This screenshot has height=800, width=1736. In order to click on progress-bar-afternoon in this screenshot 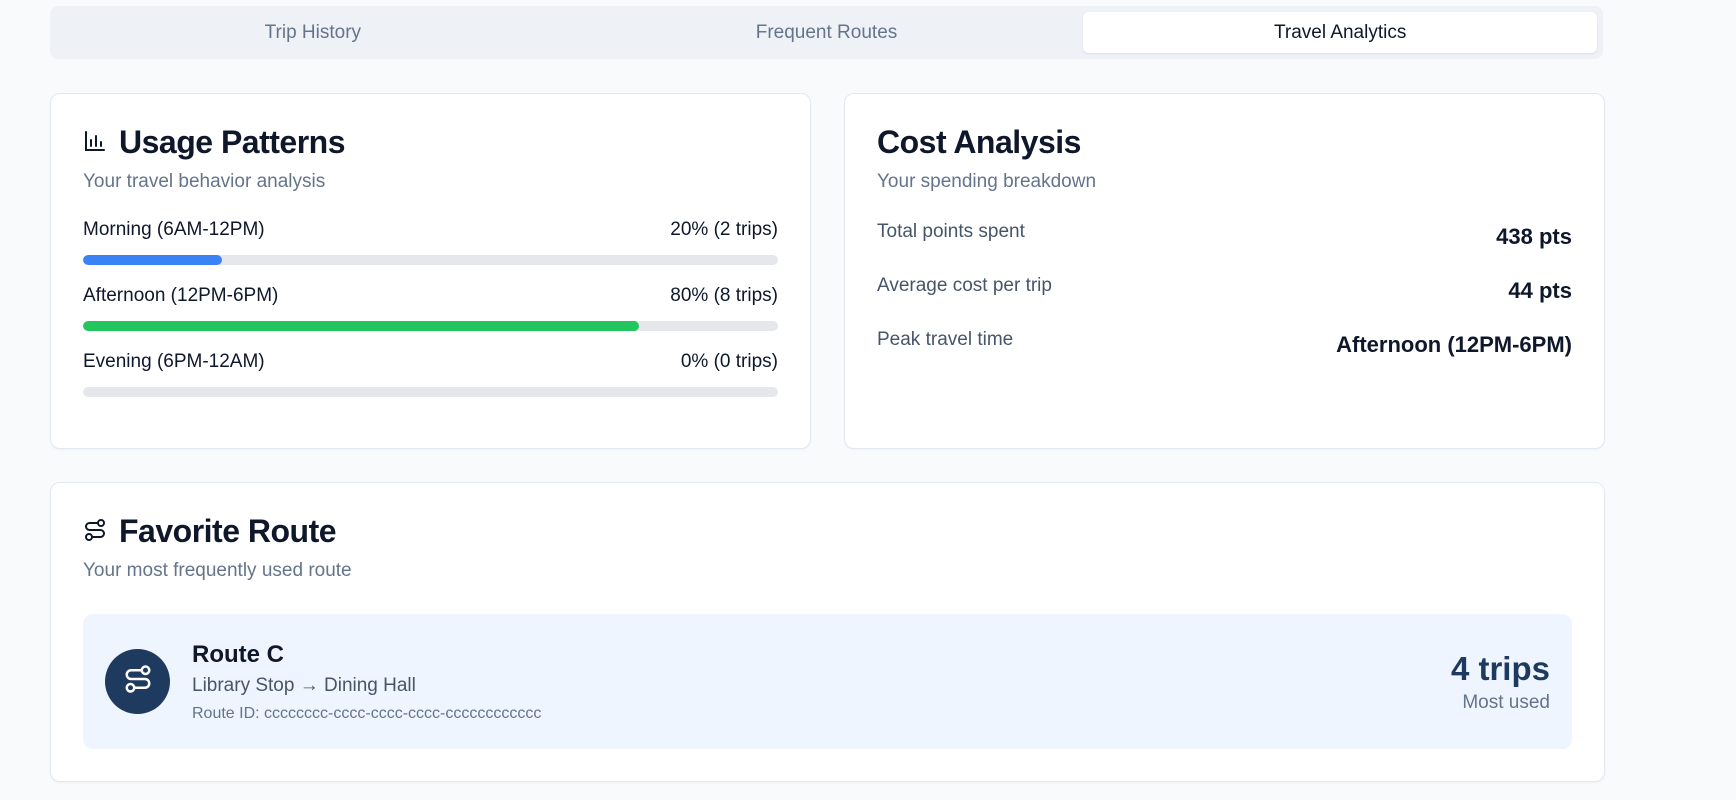, I will do `click(430, 326)`.